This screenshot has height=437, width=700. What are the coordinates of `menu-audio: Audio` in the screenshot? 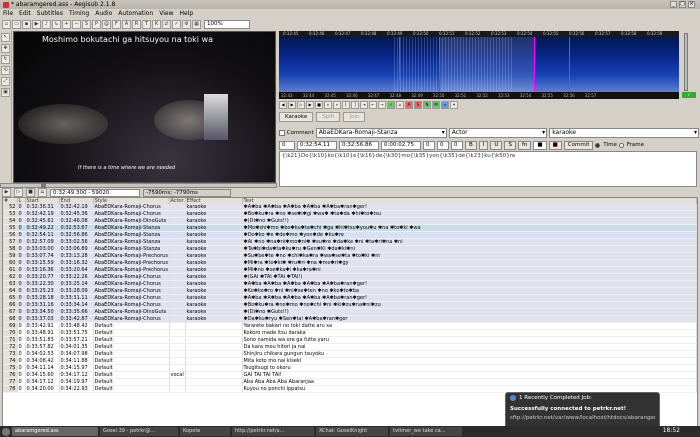 It's located at (103, 13).